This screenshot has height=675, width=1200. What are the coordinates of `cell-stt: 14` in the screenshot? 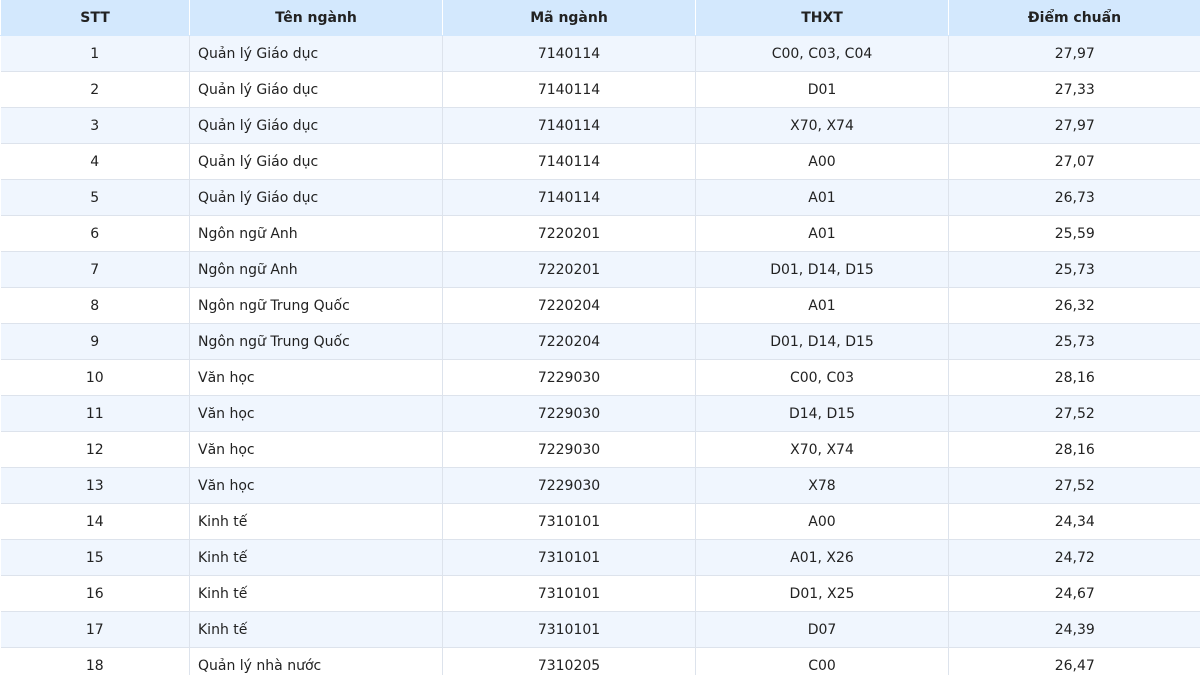 It's located at (95, 521).